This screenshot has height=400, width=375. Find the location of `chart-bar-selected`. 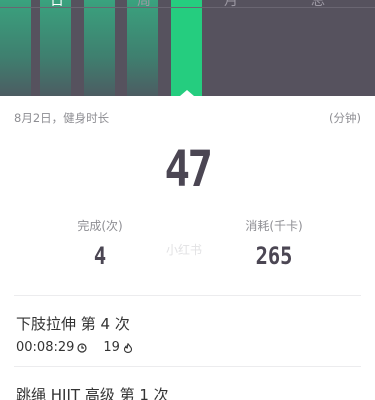

chart-bar-selected is located at coordinates (186, 48).